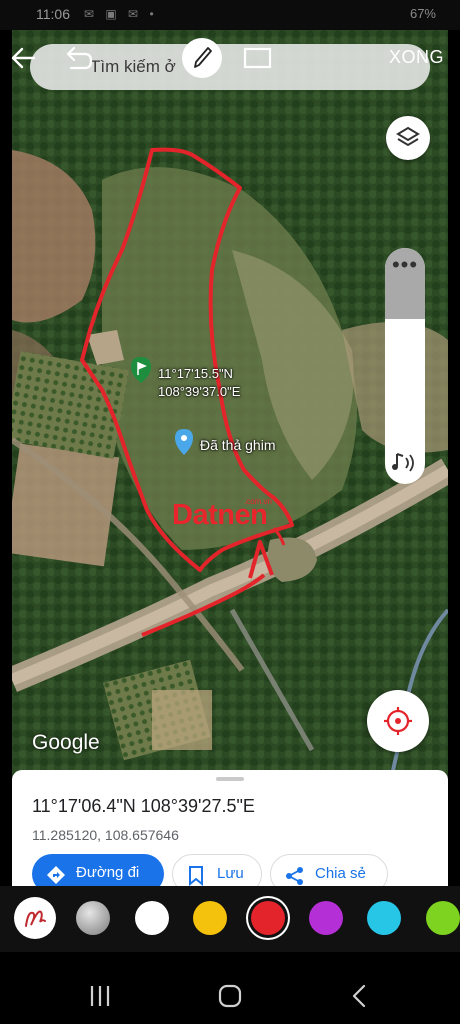  Describe the element at coordinates (230, 15) in the screenshot. I see `status-bar: 11:06 ✉ ▣ ✉ • 67%` at that location.